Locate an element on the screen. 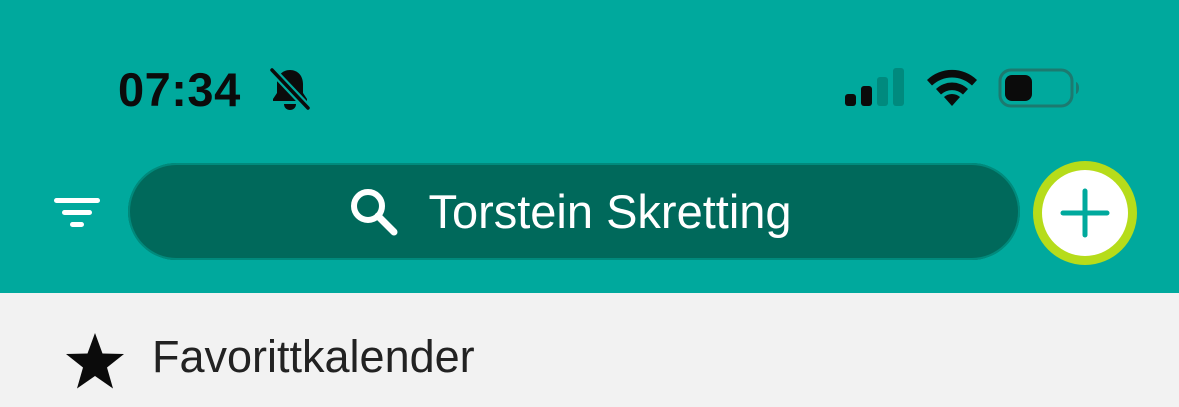  add-button is located at coordinates (1085, 213).